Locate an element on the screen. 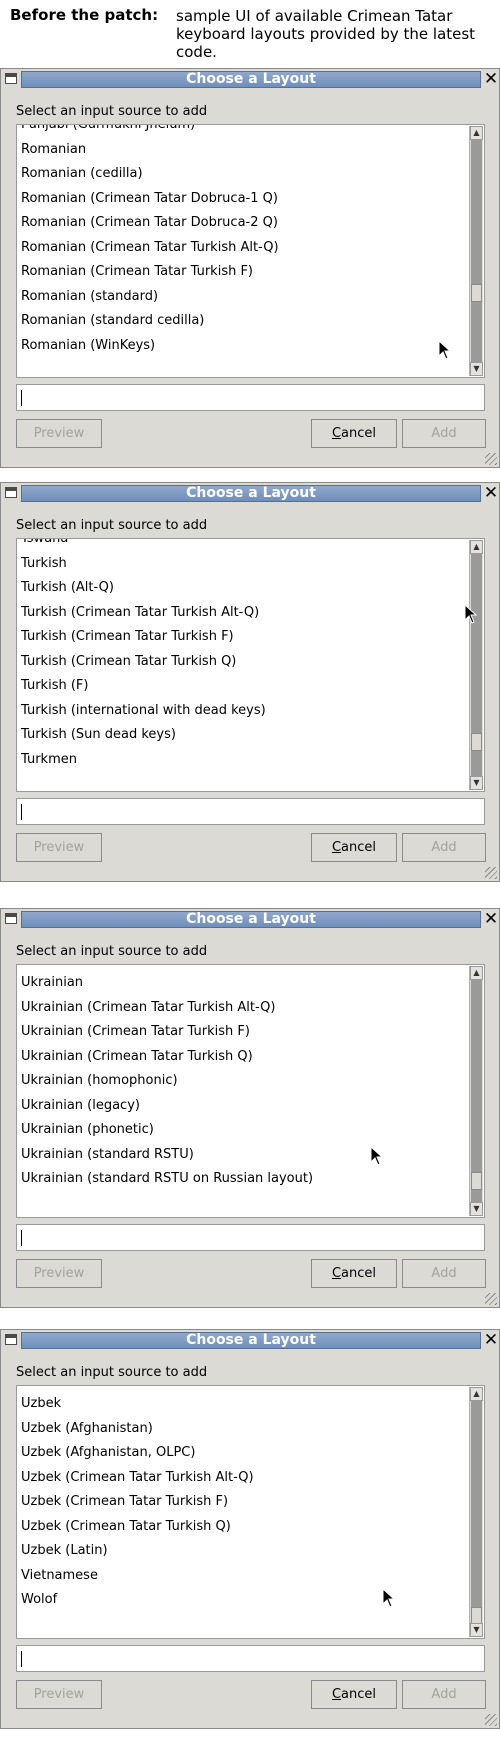  layout-list-item: Ukrainian (homophonic) is located at coordinates (99, 1081).